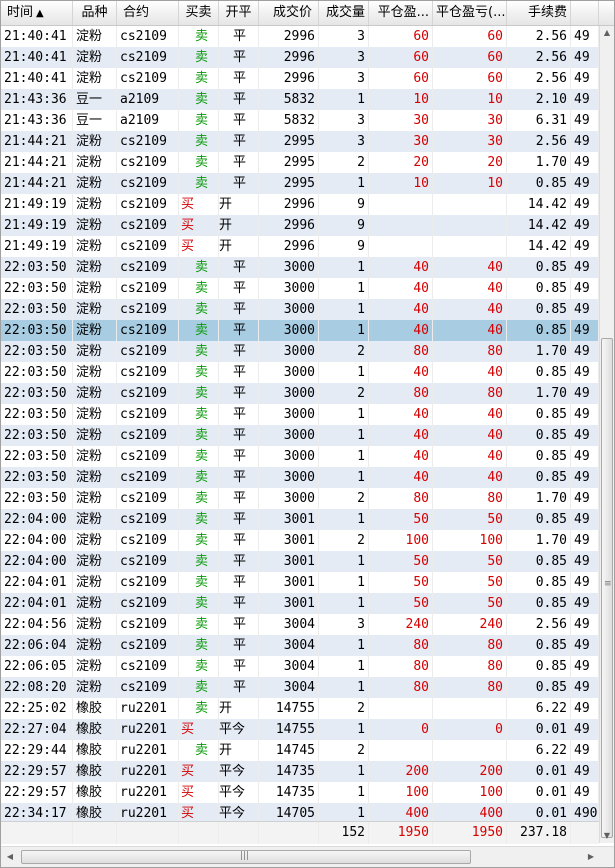 Image resolution: width=615 pixels, height=868 pixels. Describe the element at coordinates (95, 792) in the screenshot. I see `cell-product: 橡胶` at that location.